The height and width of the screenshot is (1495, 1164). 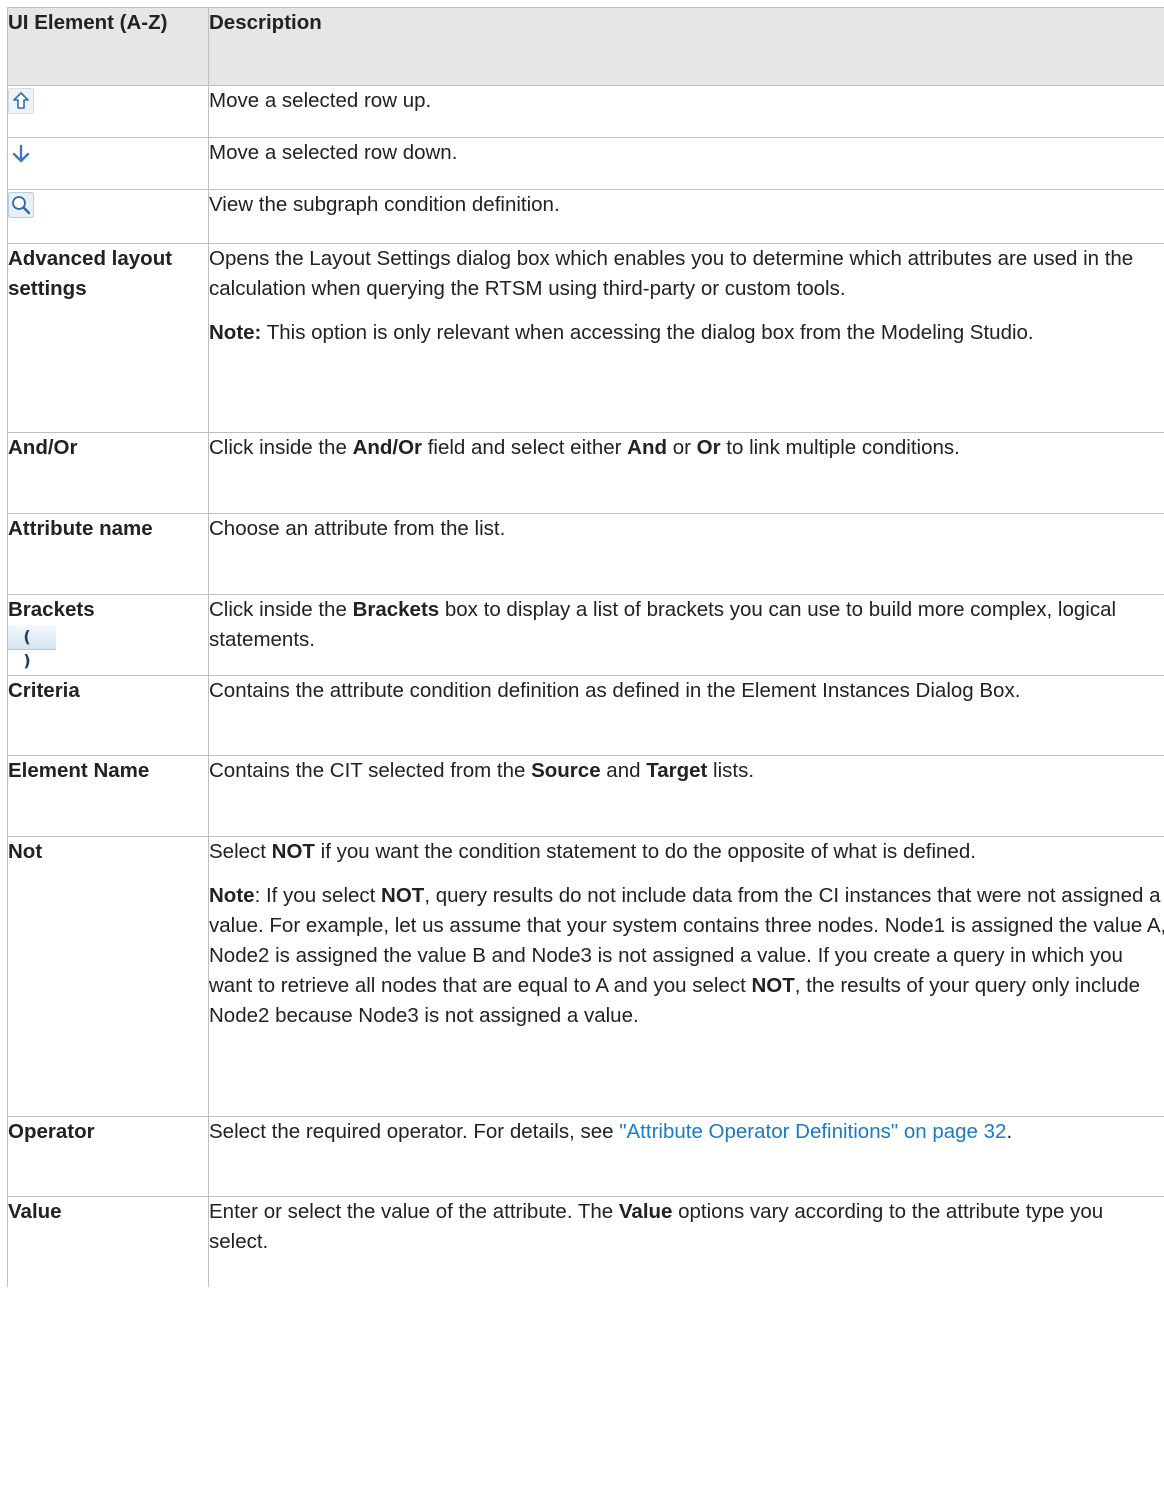 I want to click on magnifier-view-icon, so click(x=21, y=205).